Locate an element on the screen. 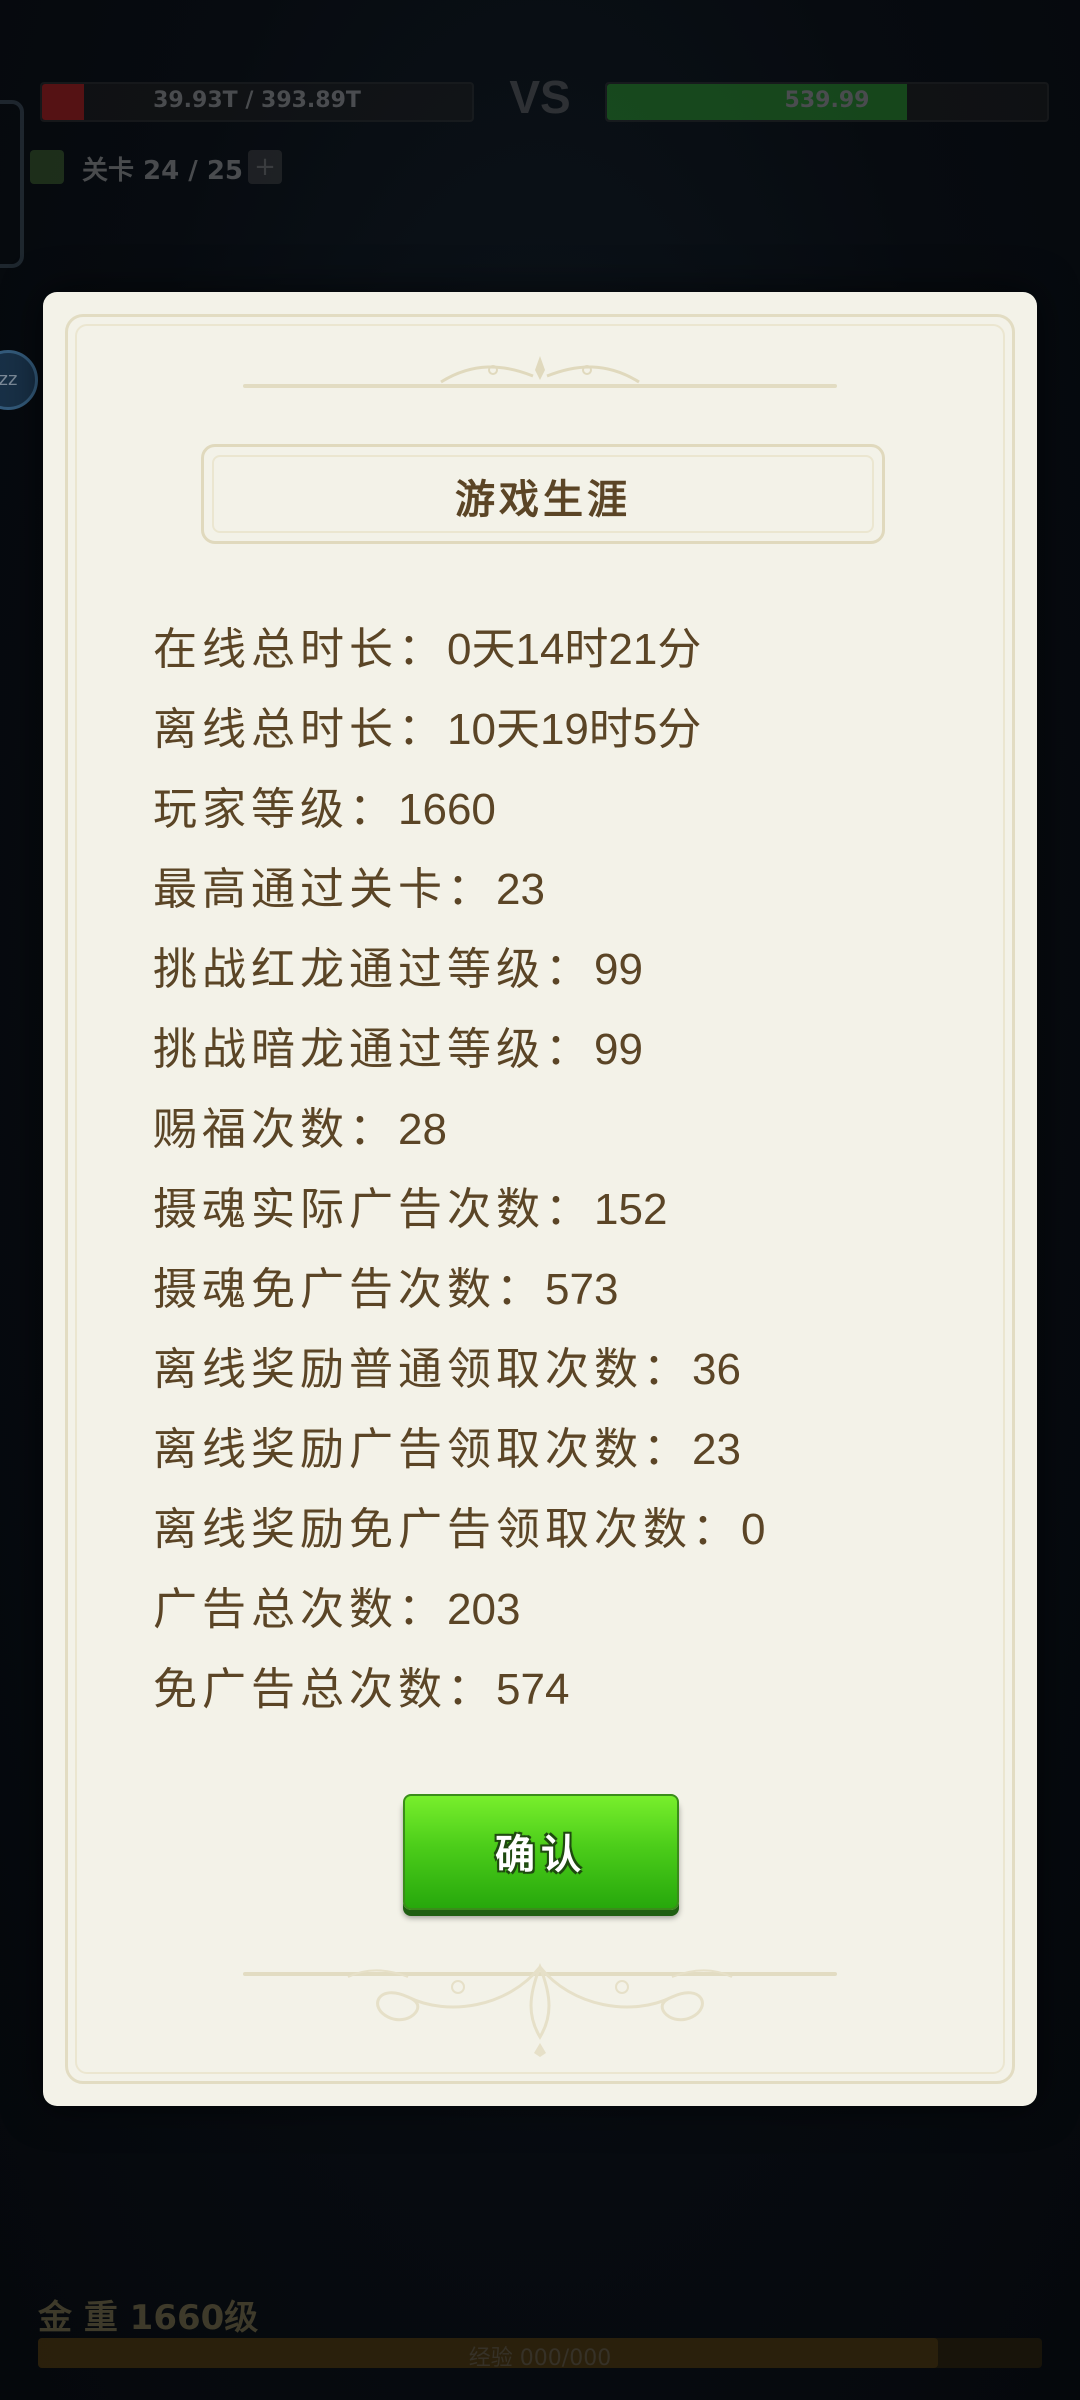 This screenshot has height=2400, width=1080. stat-row-player-level: 玩家等级：1660 is located at coordinates (553, 810).